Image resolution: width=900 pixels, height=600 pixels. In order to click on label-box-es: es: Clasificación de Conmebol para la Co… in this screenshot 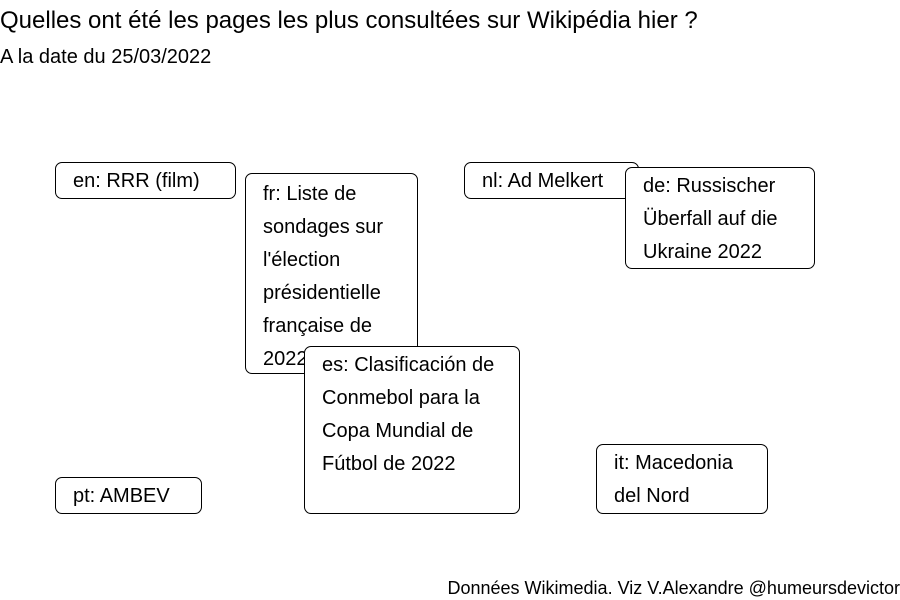, I will do `click(412, 430)`.